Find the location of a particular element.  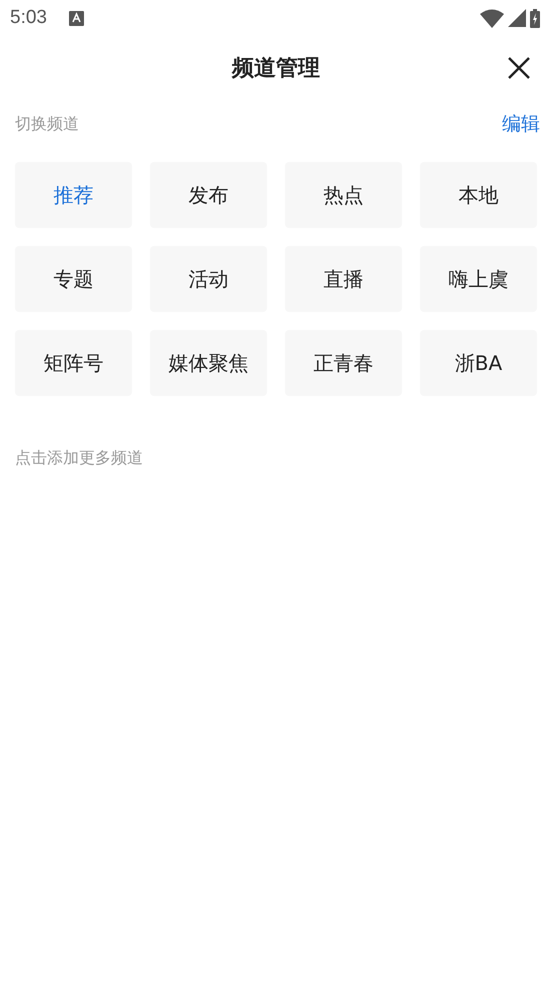

section-title: 切换频道 is located at coordinates (47, 124).